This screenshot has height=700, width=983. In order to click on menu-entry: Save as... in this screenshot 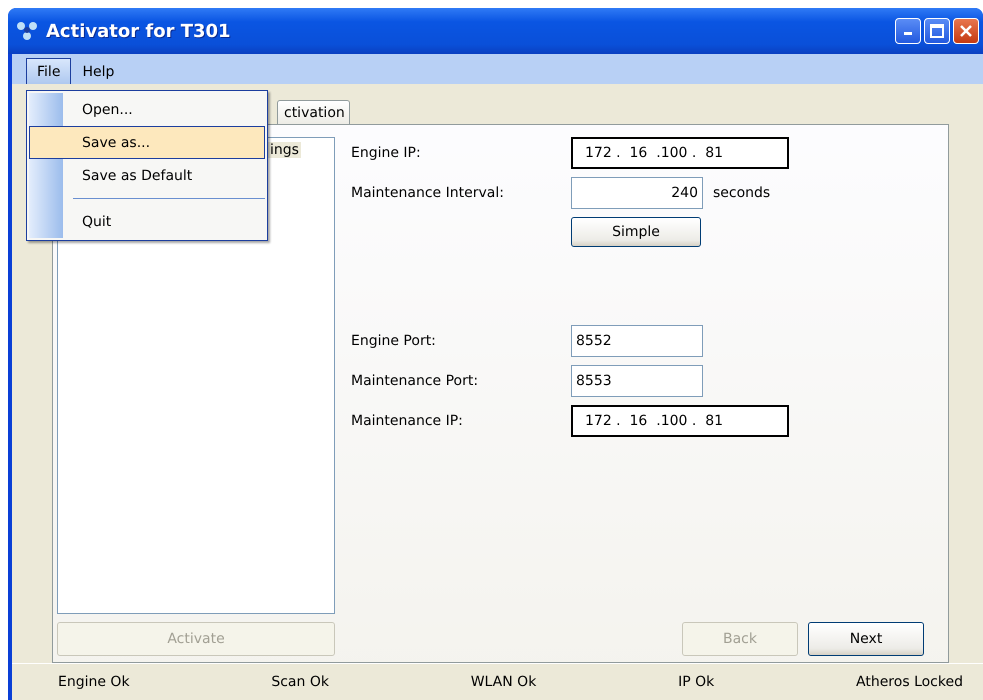, I will do `click(147, 142)`.